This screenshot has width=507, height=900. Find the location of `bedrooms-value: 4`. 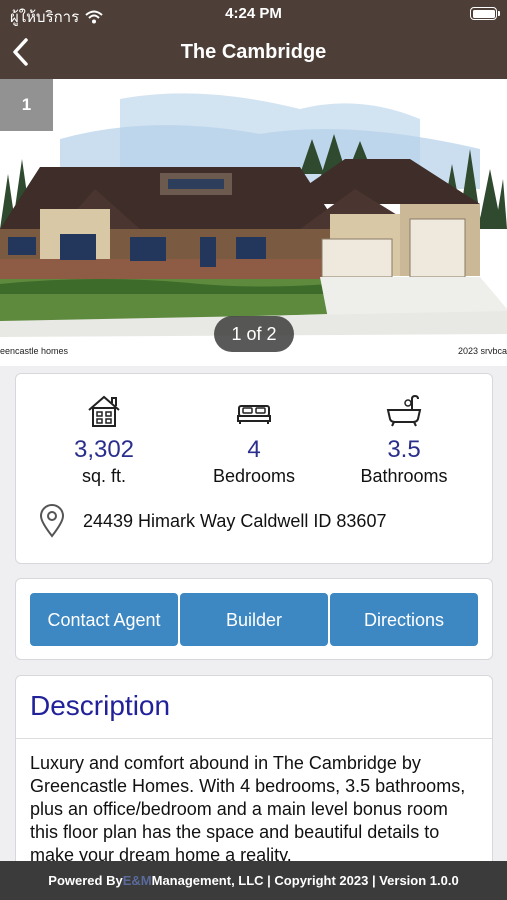

bedrooms-value: 4 is located at coordinates (254, 449).